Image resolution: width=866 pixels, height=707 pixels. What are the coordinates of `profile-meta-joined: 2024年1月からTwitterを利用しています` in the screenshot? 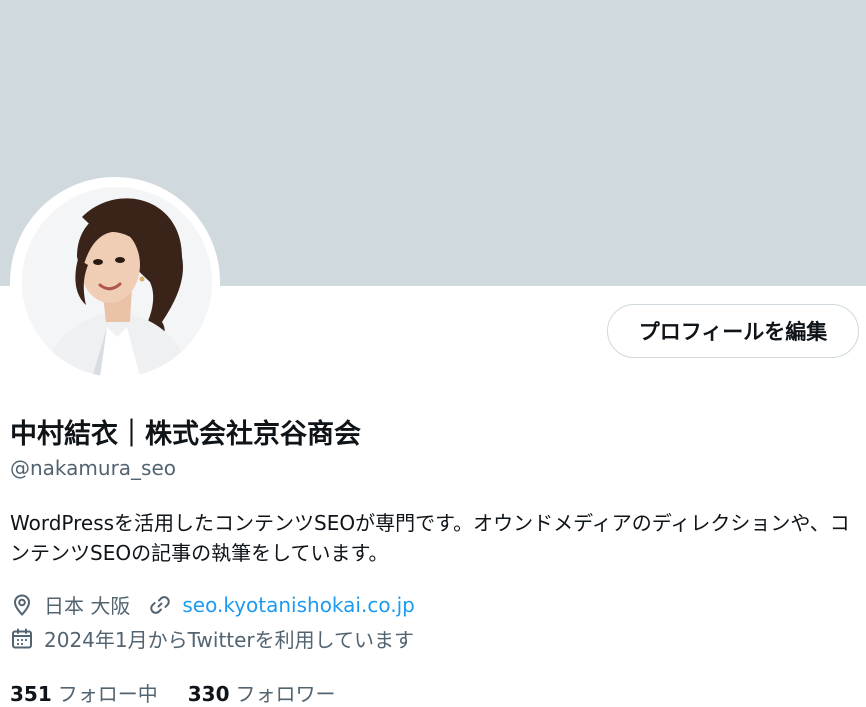 It's located at (212, 638).